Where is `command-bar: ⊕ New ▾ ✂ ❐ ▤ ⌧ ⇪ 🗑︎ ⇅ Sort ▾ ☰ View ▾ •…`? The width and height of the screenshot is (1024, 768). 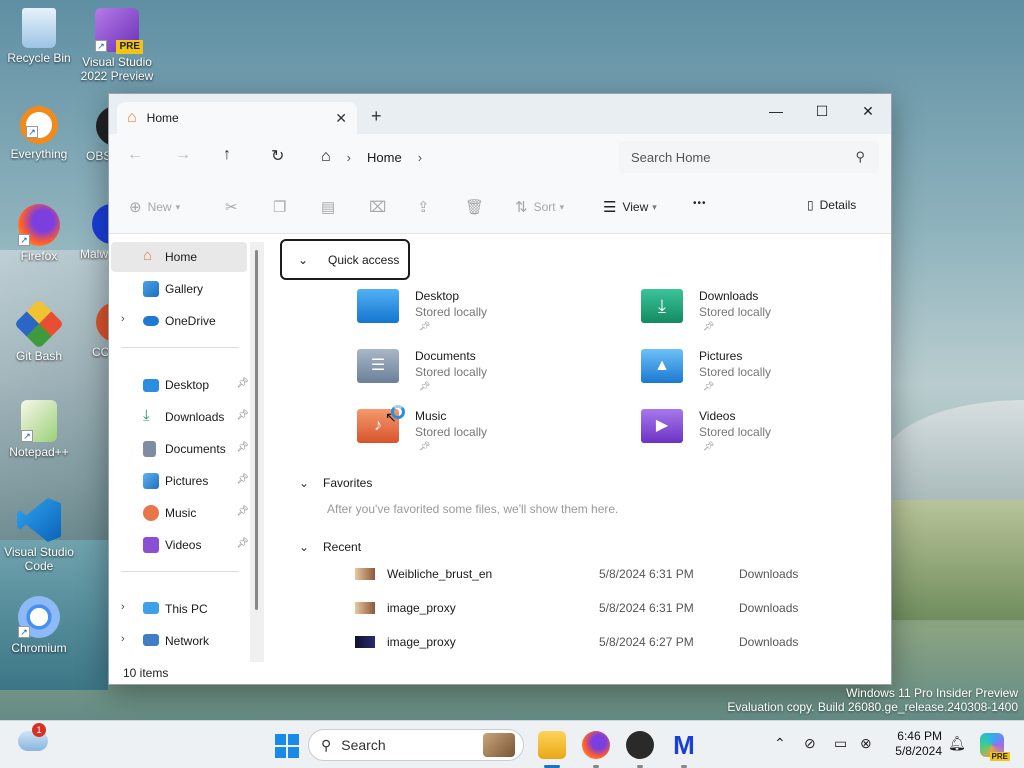
command-bar: ⊕ New ▾ ✂ ❐ ▤ ⌧ ⇪ 🗑︎ ⇅ Sort ▾ ☰ View ▾ •… is located at coordinates (500, 206).